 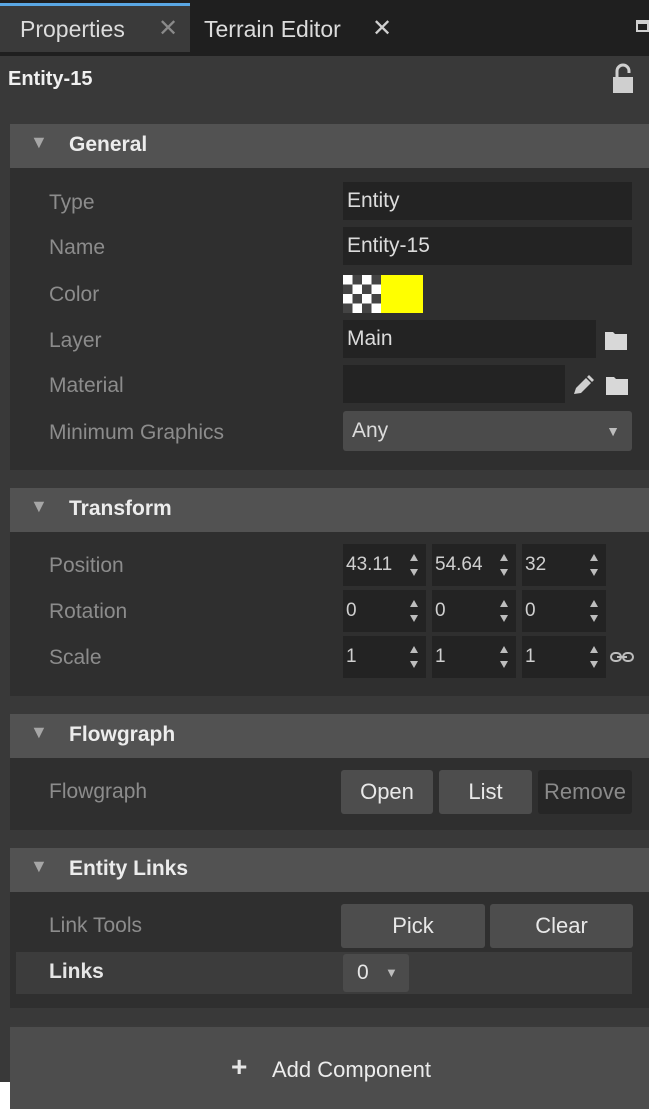 I want to click on add-component-label: Add Component, so click(x=351, y=1069).